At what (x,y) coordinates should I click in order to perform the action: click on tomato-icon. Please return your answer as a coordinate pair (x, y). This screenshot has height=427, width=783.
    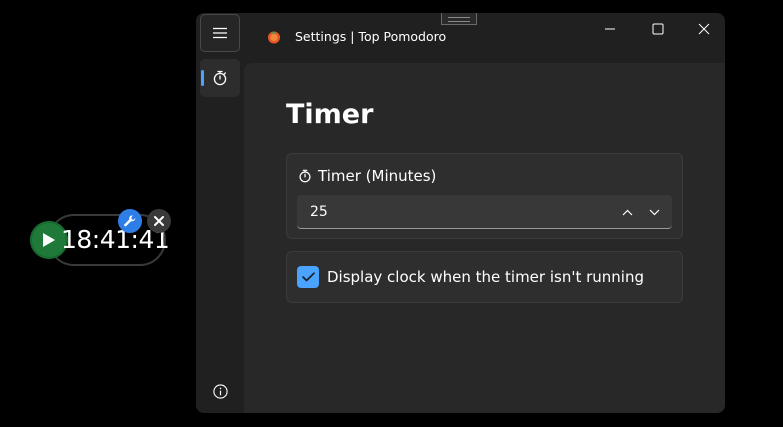
    Looking at the image, I should click on (274, 37).